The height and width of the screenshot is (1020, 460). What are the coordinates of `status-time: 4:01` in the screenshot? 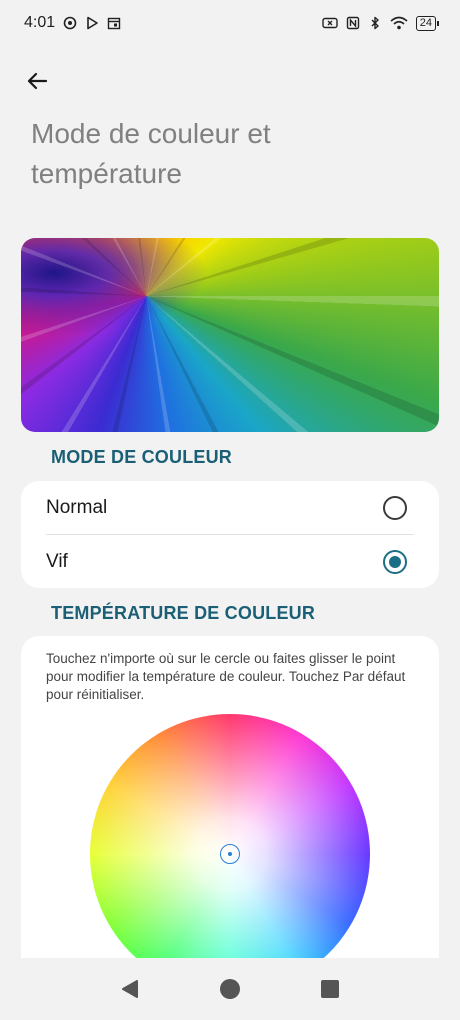 It's located at (40, 22).